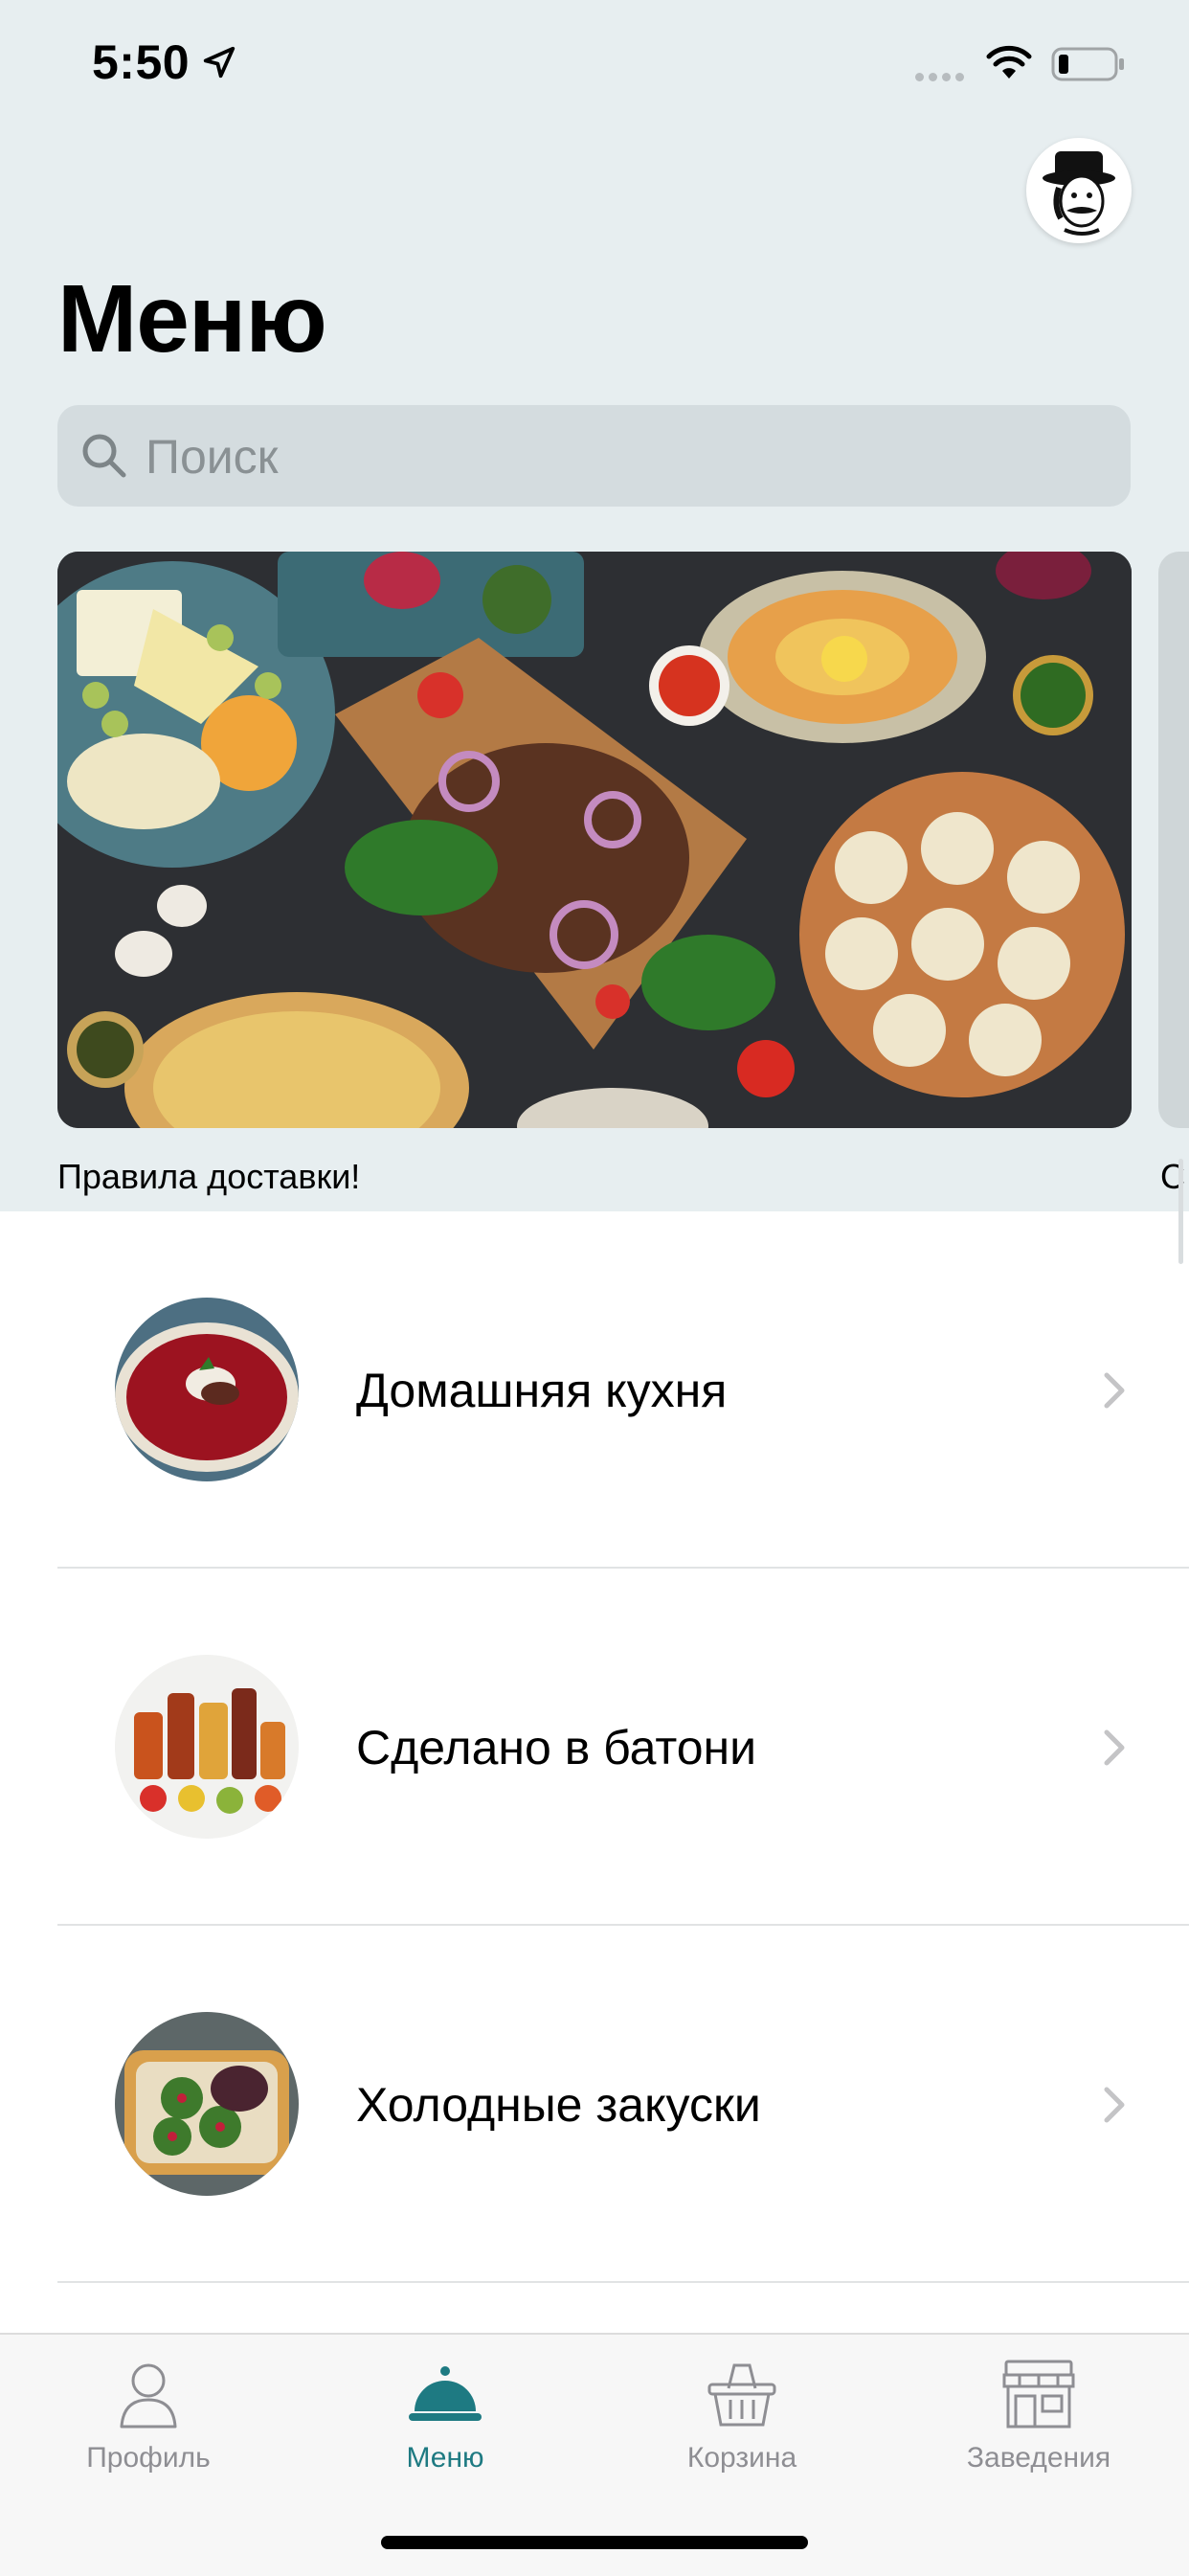 The image size is (1189, 2576). I want to click on pkhali-appetizer-image, so click(207, 2104).